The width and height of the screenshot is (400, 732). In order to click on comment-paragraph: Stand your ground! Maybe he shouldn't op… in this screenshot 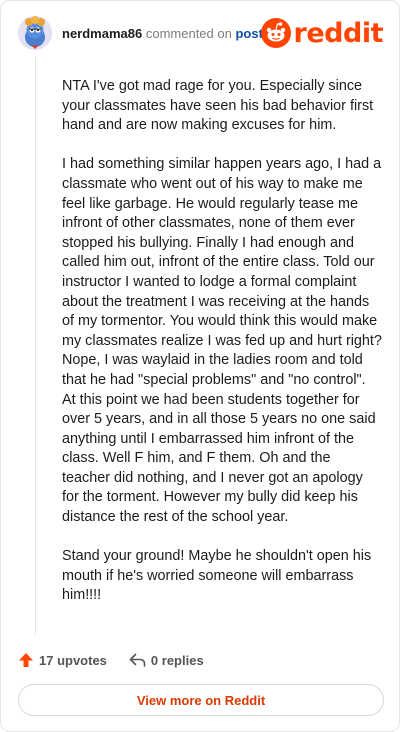, I will do `click(217, 576)`.